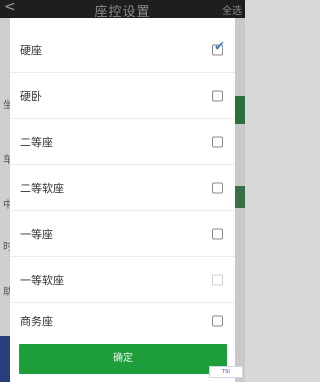  I want to click on option-label: 一等软座, so click(42, 280).